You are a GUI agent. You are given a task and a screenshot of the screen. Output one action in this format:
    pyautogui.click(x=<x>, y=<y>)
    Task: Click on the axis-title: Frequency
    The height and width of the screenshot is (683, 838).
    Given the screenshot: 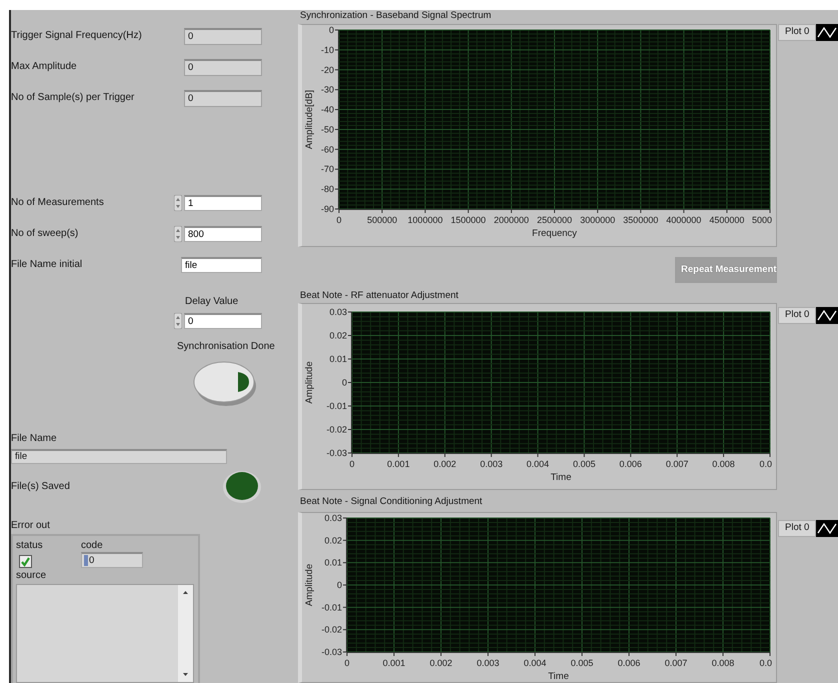 What is the action you would take?
    pyautogui.click(x=554, y=233)
    